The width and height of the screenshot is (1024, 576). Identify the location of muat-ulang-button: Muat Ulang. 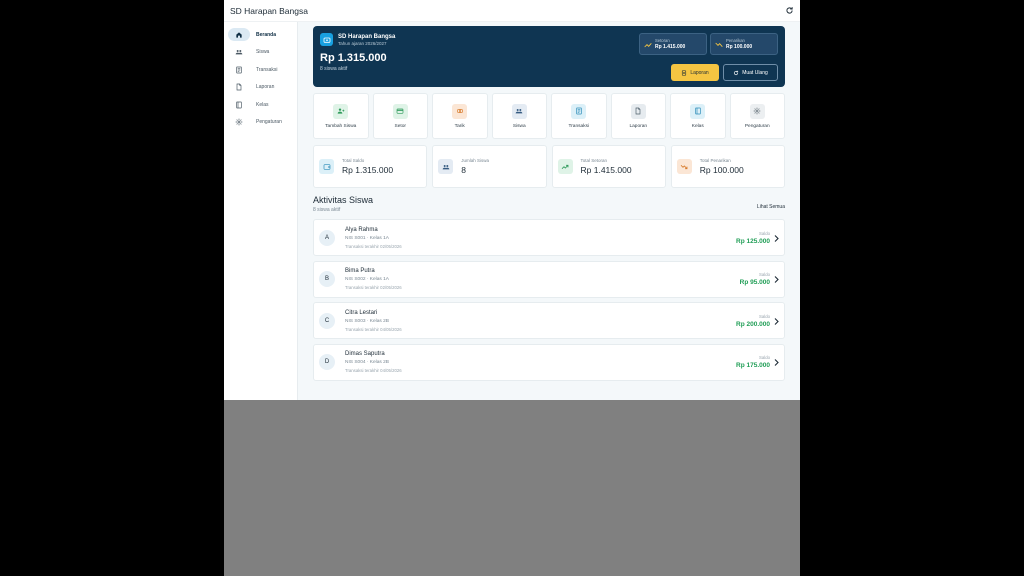
(750, 72).